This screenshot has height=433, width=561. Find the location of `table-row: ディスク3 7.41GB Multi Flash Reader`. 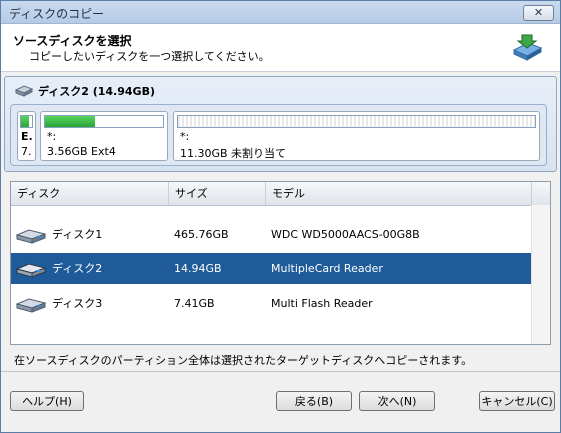

table-row: ディスク3 7.41GB Multi Flash Reader is located at coordinates (271, 303).